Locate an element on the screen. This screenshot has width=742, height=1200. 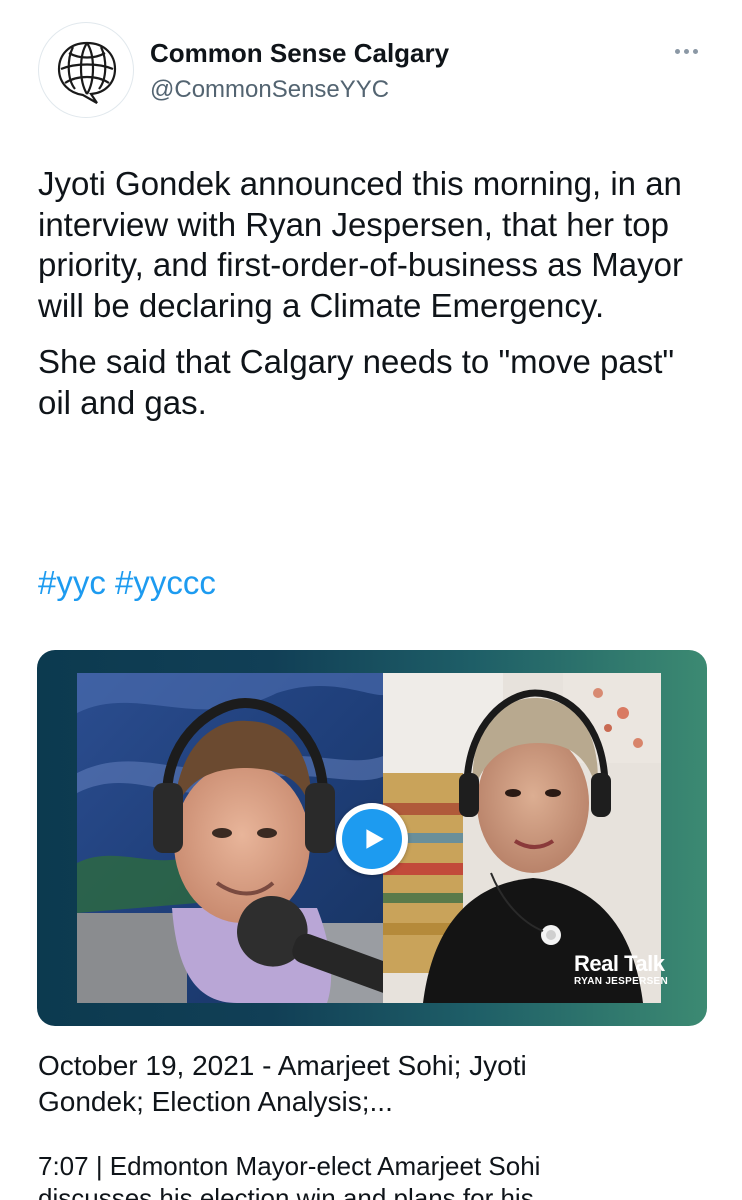
play-button is located at coordinates (372, 839).